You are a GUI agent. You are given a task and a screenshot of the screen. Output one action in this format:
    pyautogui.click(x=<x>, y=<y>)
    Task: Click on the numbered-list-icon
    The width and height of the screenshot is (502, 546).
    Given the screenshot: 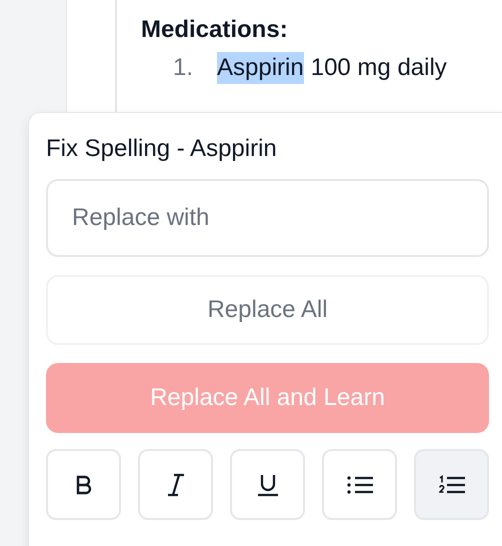 What is the action you would take?
    pyautogui.click(x=451, y=484)
    